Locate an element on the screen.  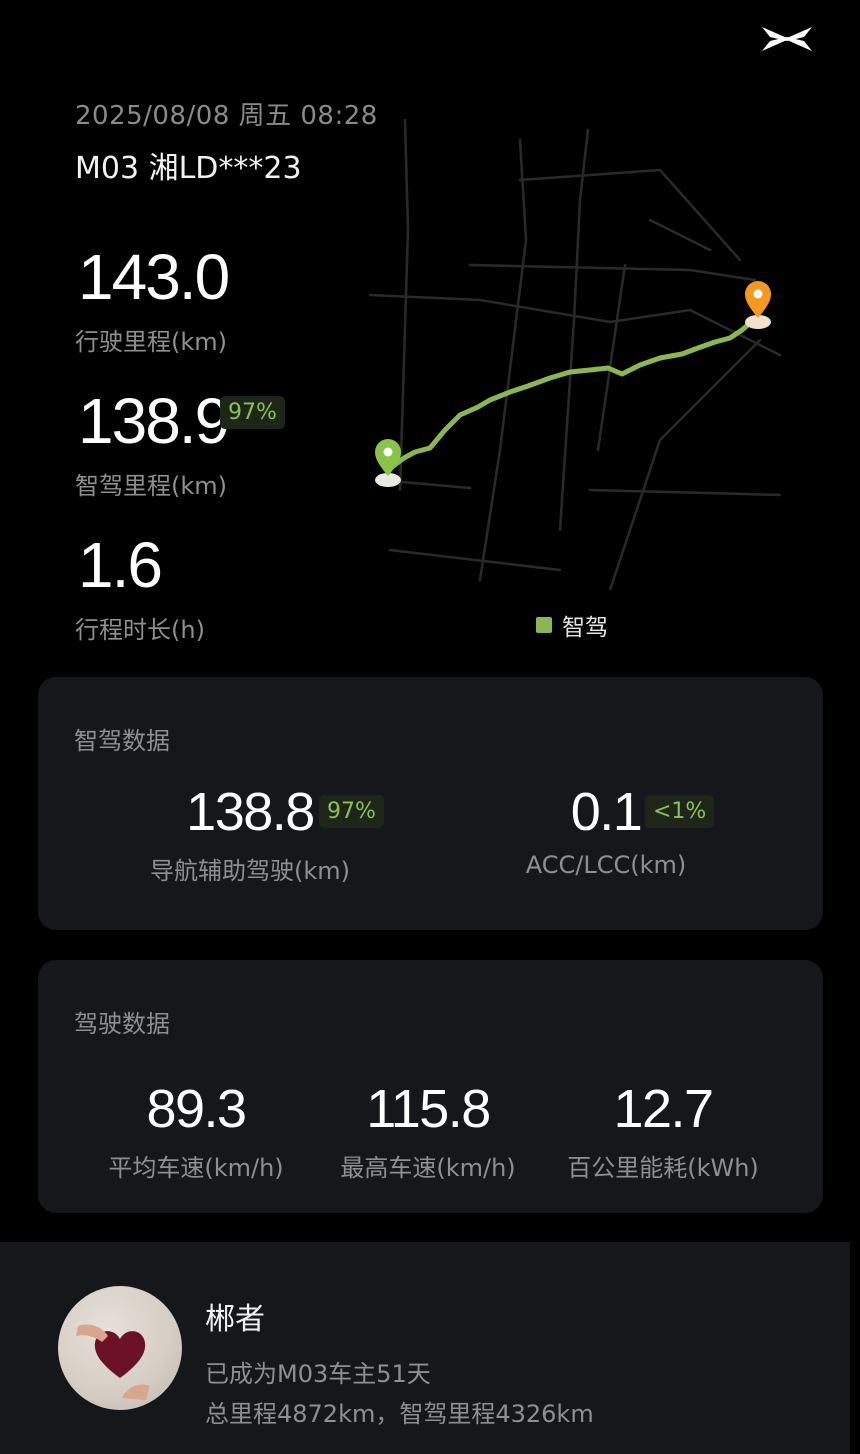
smart-percent-badge: 97% is located at coordinates (252, 412).